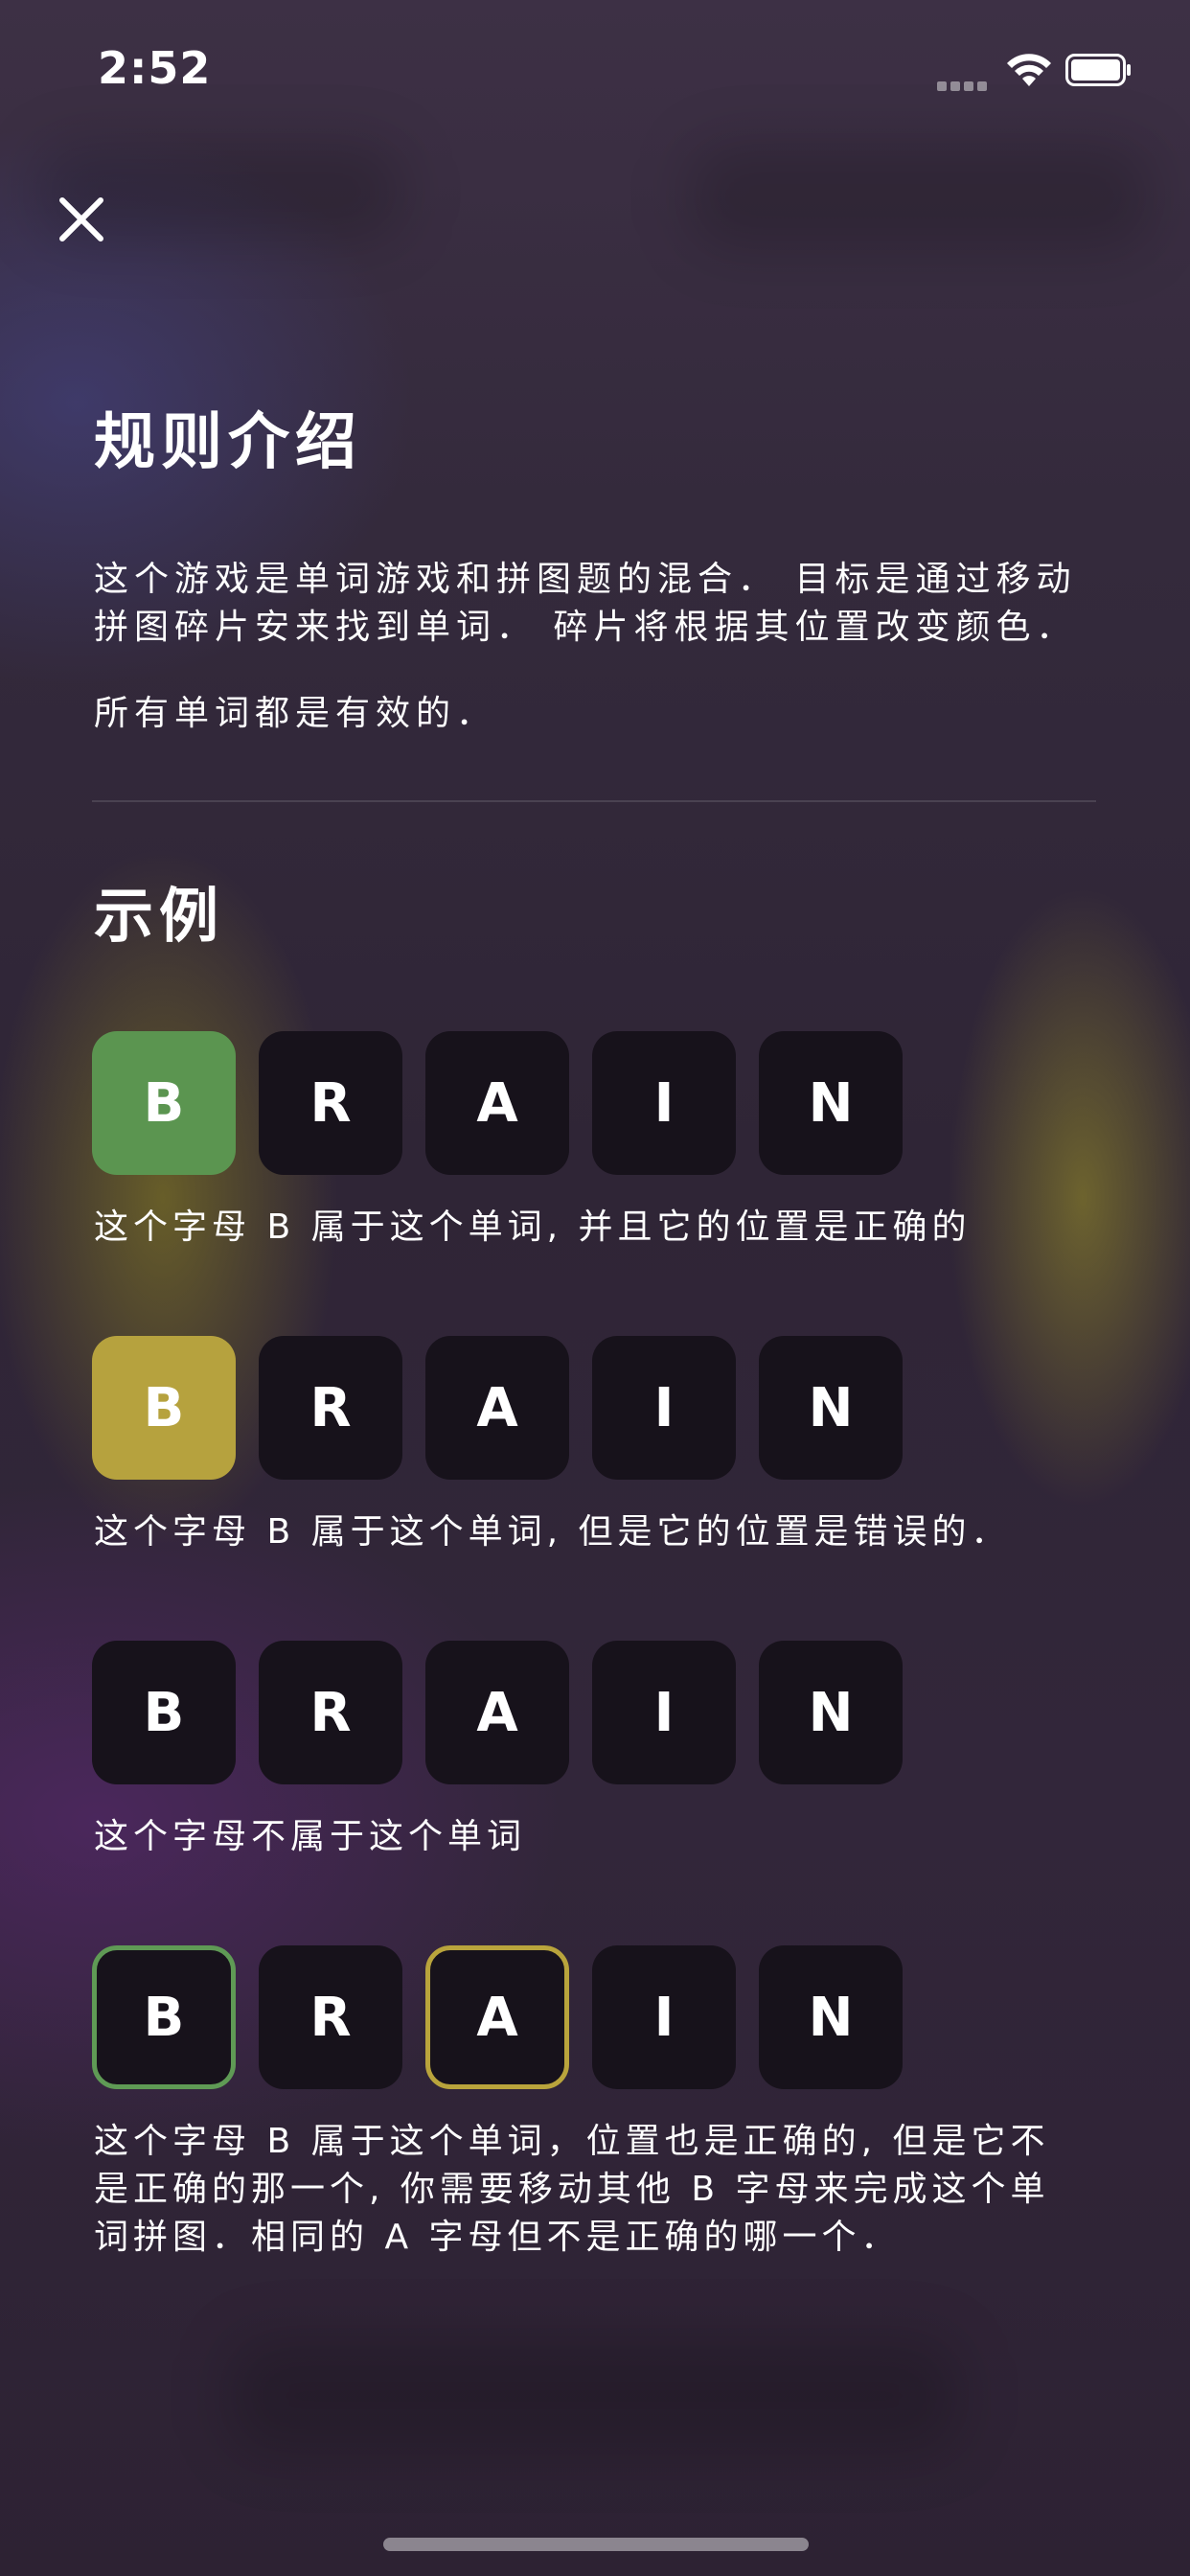 The width and height of the screenshot is (1190, 2576). I want to click on example-row-2: B R A I N, so click(499, 1408).